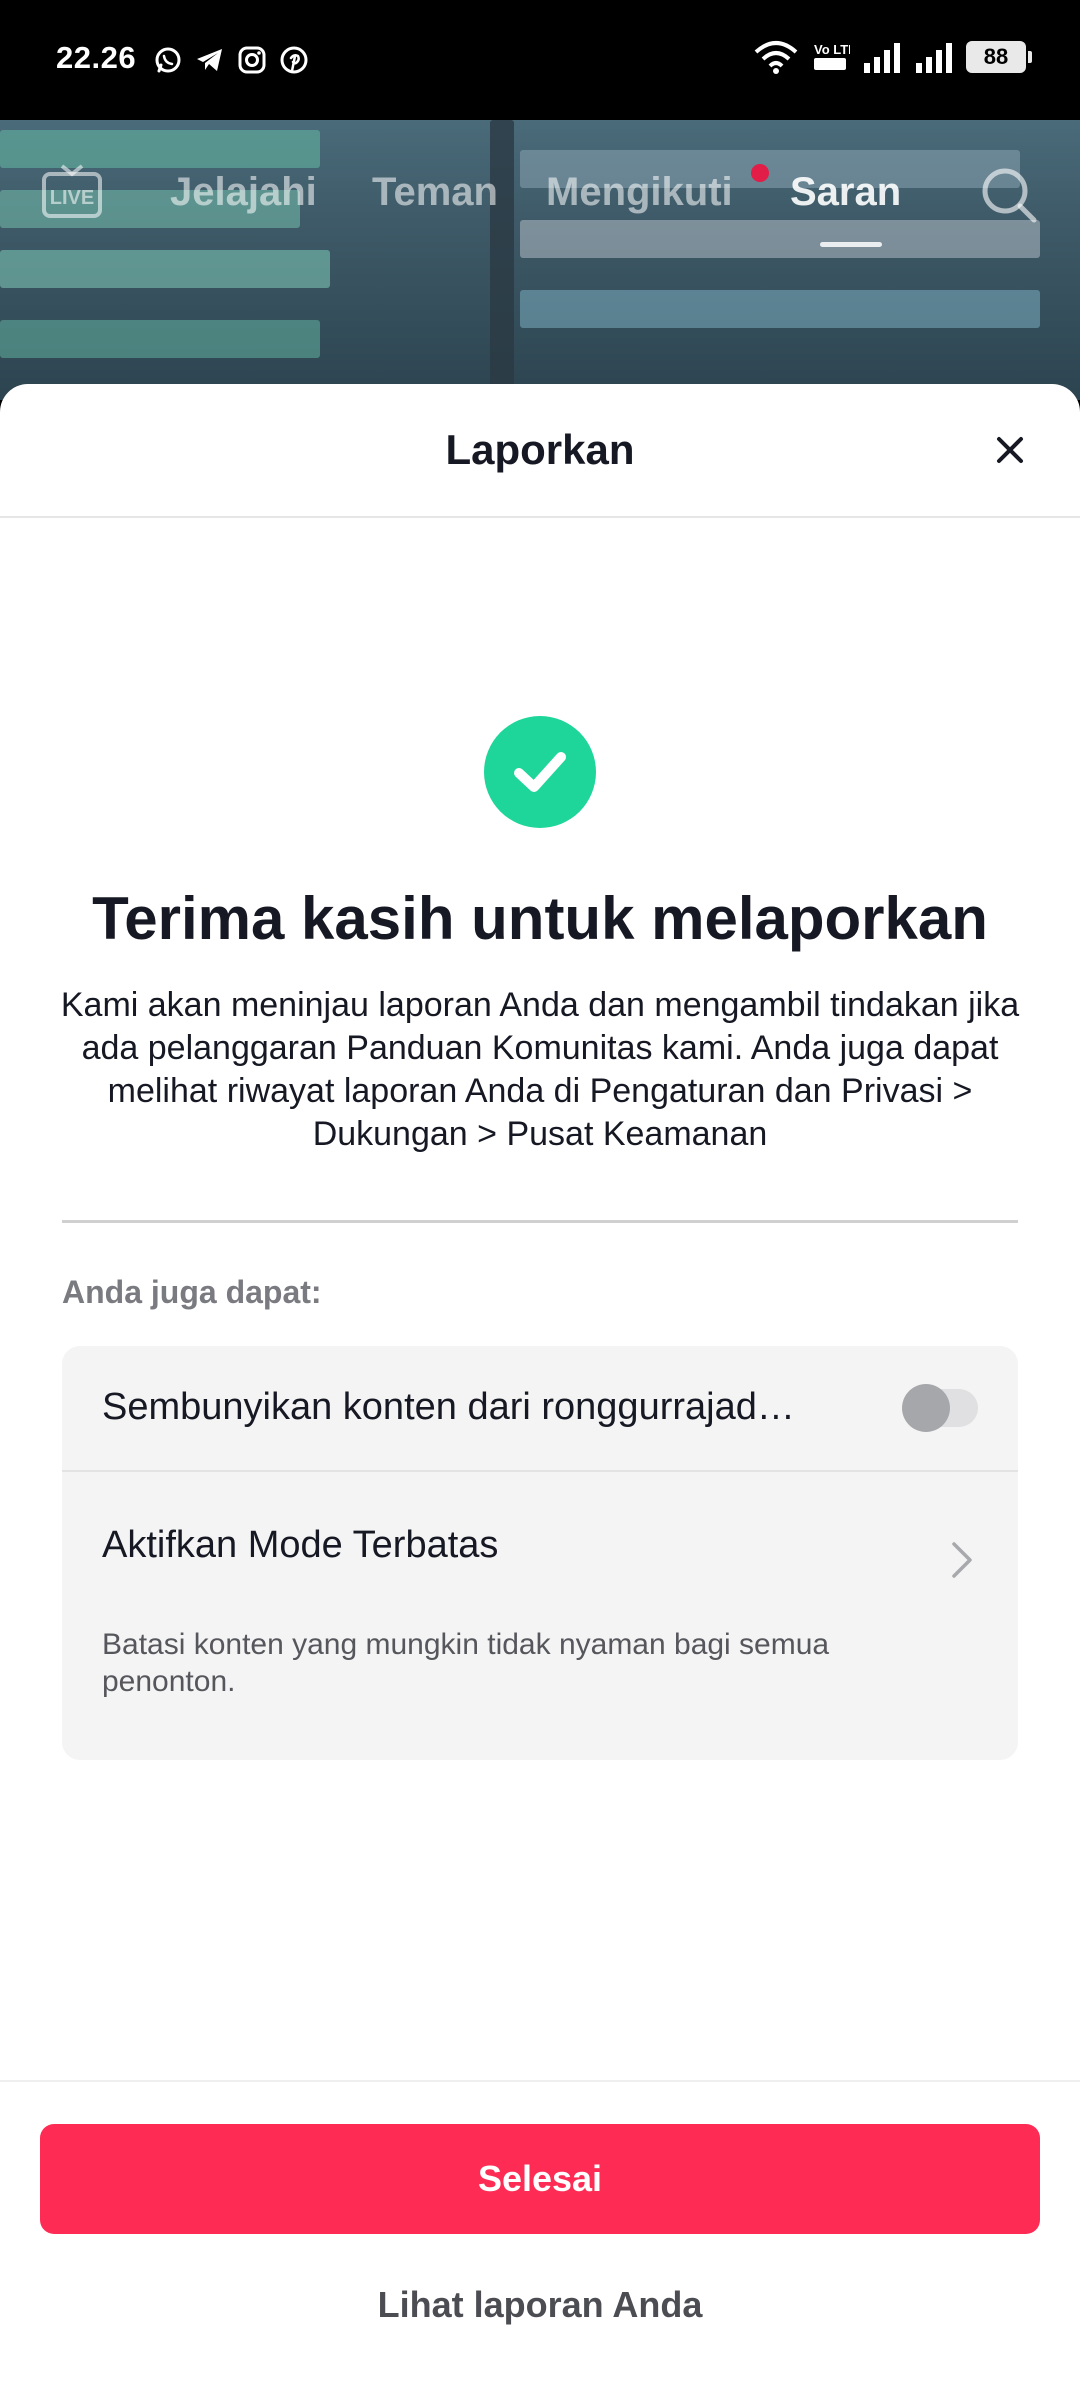  I want to click on volte-icon: Vo LTE, so click(832, 56).